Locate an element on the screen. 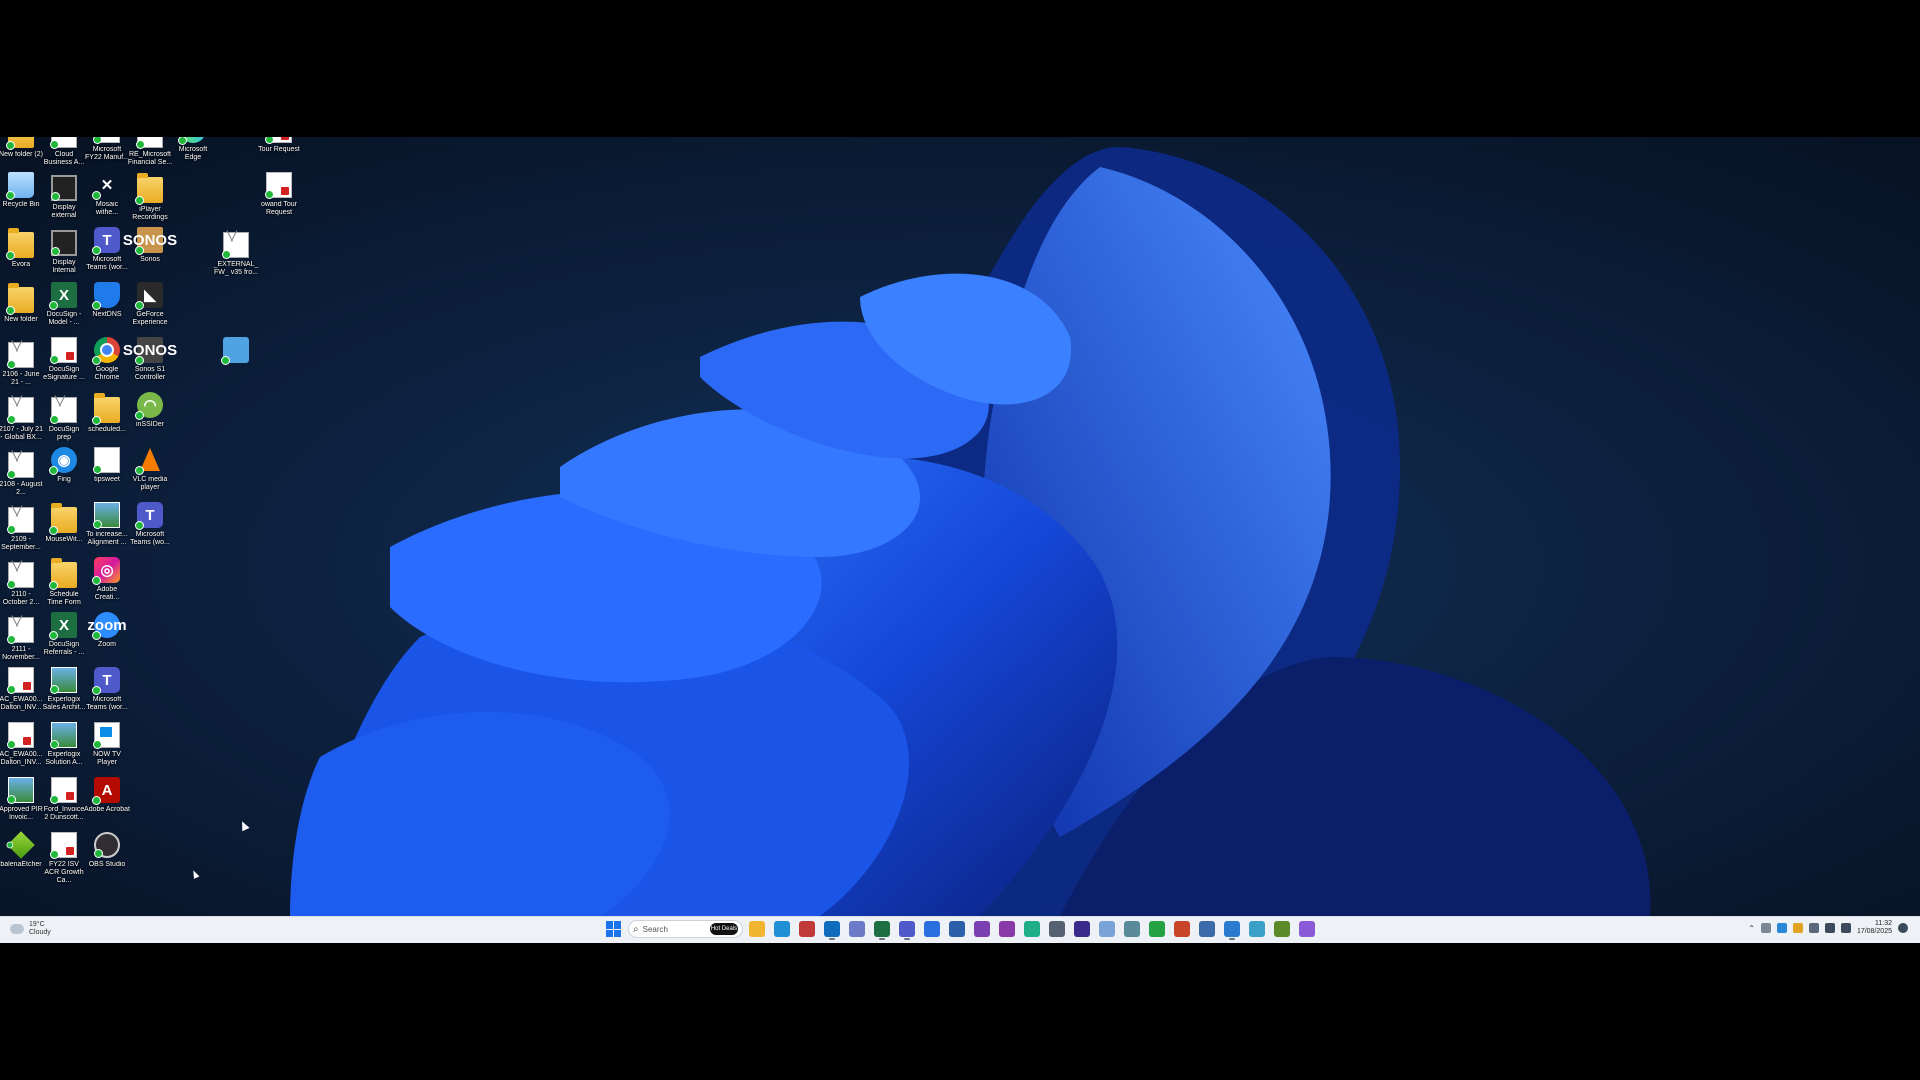  desktop-icon: OBS Studio is located at coordinates (107, 850).